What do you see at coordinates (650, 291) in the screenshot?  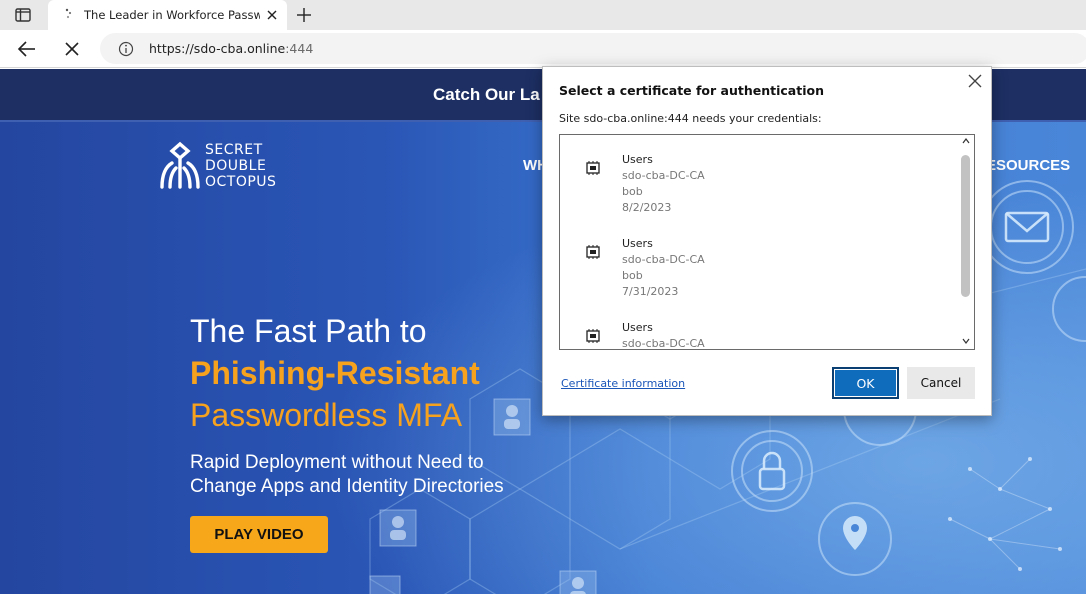 I see `certificate-date: 7/31/2023` at bounding box center [650, 291].